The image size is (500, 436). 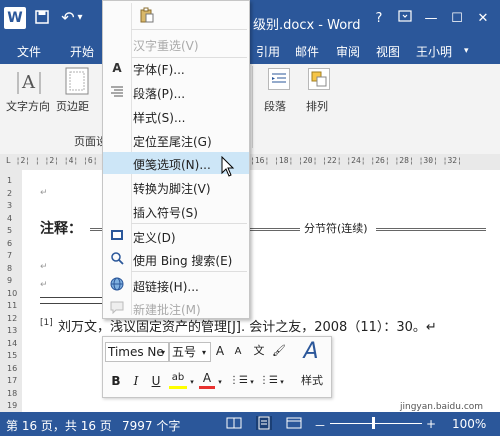 I want to click on font-size-dropdown-icon: ▾, so click(x=204, y=353).